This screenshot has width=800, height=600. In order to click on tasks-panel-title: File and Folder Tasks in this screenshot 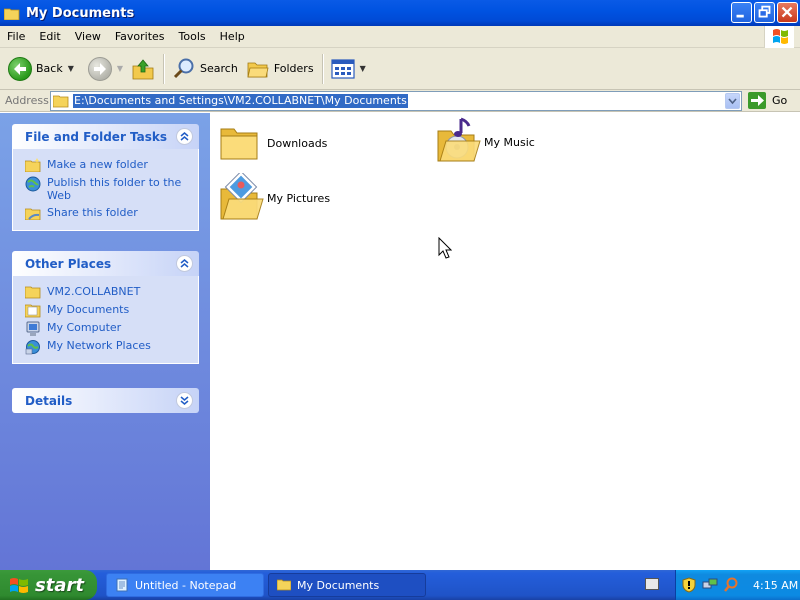, I will do `click(96, 136)`.